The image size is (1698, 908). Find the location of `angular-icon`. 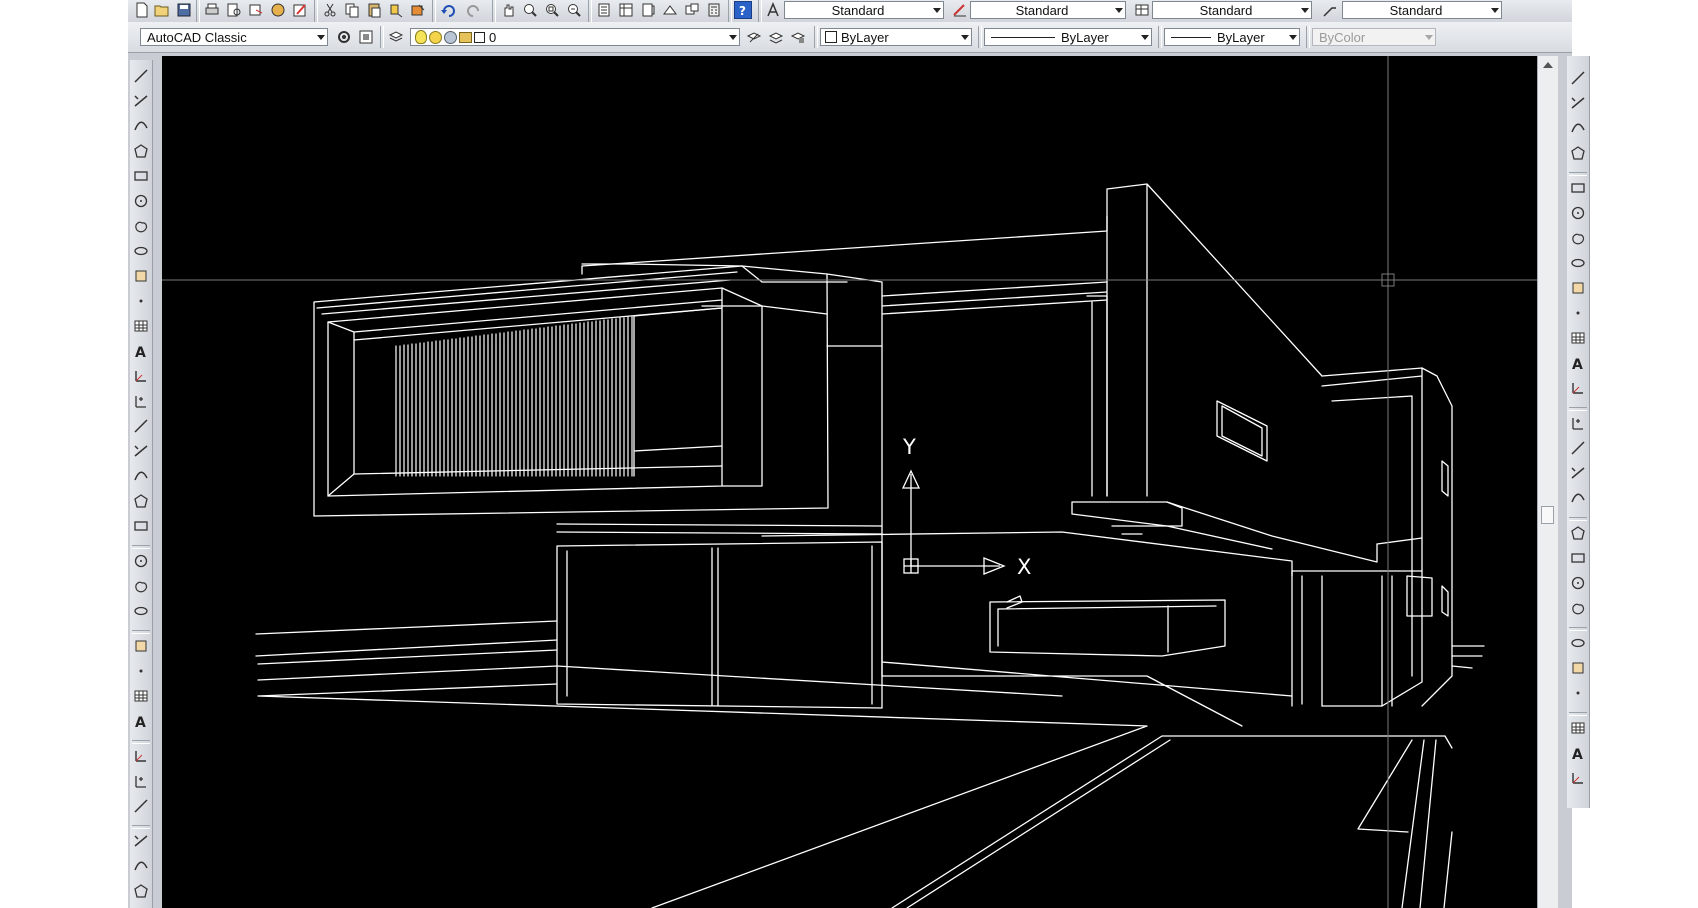

angular-icon is located at coordinates (1578, 263).